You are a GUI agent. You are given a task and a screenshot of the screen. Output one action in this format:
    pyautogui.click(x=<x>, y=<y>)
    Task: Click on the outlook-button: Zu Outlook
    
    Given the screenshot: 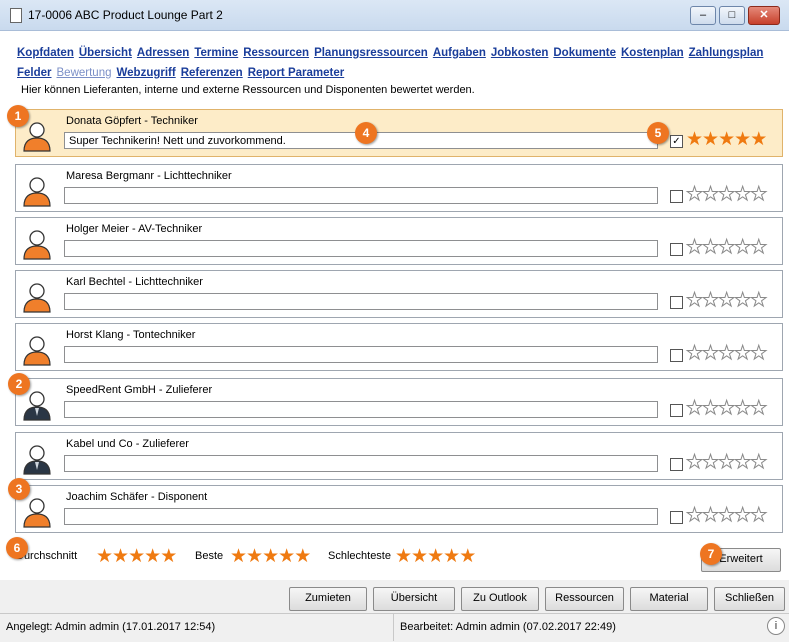 What is the action you would take?
    pyautogui.click(x=500, y=599)
    